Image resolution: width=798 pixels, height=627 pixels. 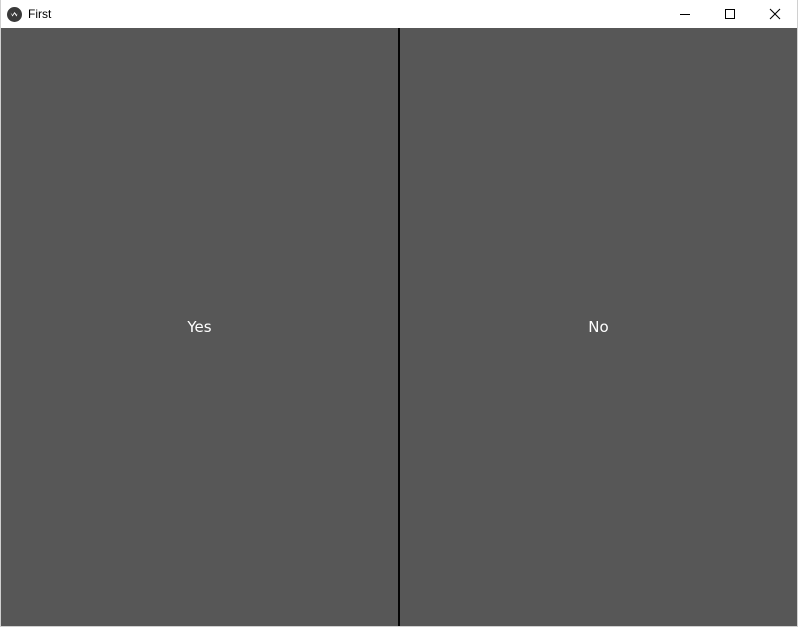 What do you see at coordinates (14, 14) in the screenshot?
I see `kivy-logo-icon` at bounding box center [14, 14].